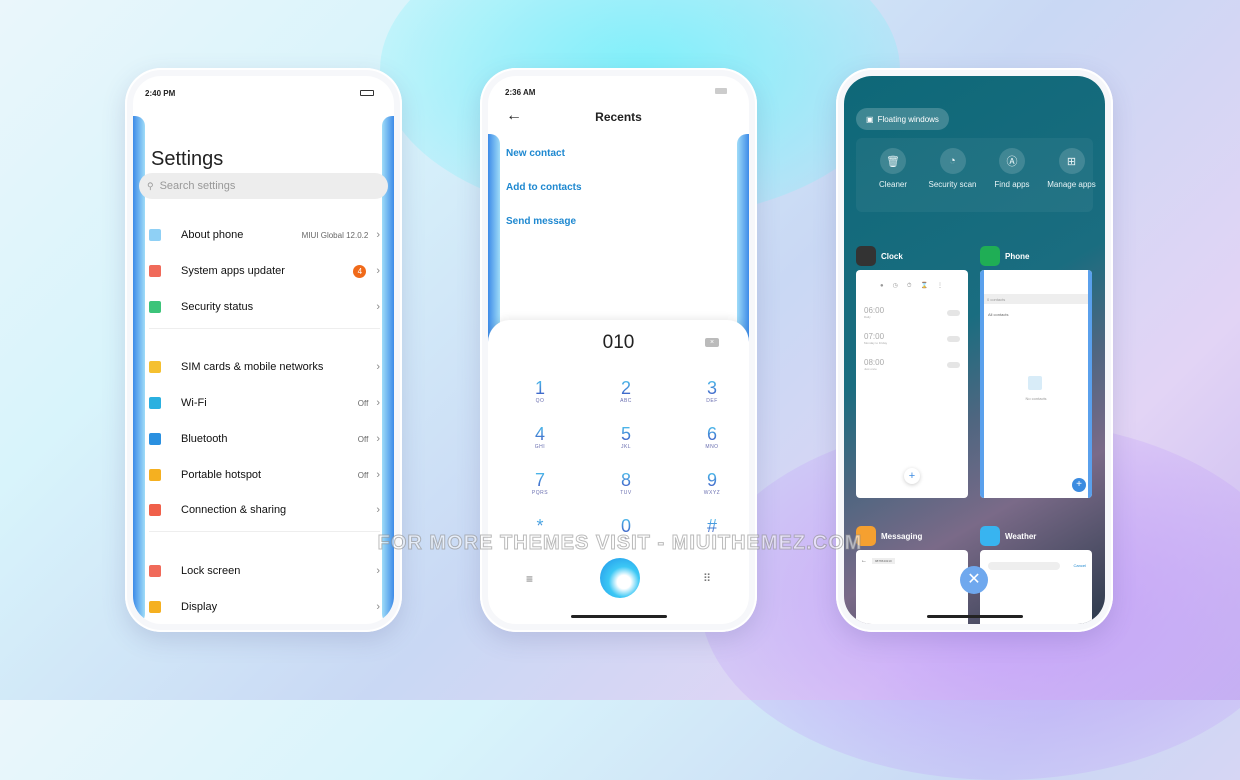 This screenshot has height=780, width=1240. Describe the element at coordinates (1036, 587) in the screenshot. I see `weather-preview-card: Cancel` at that location.